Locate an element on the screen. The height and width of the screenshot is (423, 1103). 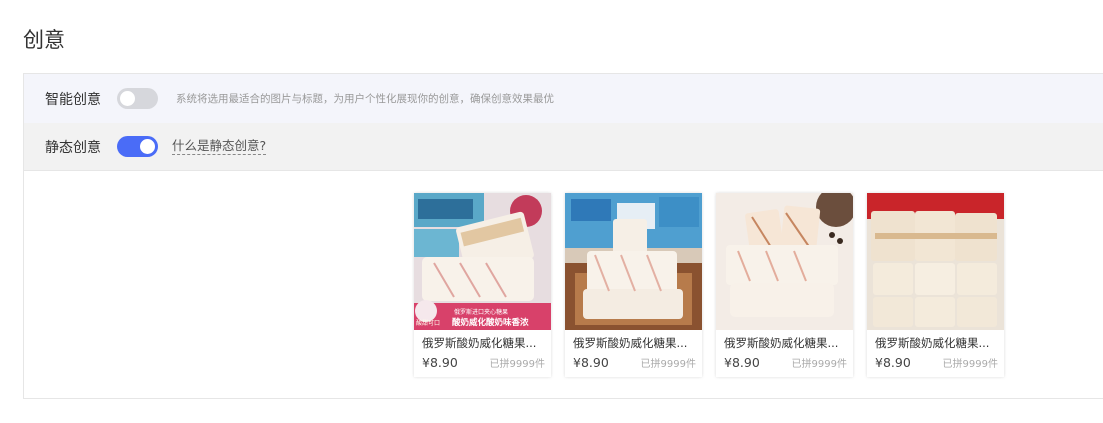
smart-creative-hint: 系统将选用最适合的图片与标题，为用户个性化展现你的创意，确保创意效果最优 is located at coordinates (365, 99).